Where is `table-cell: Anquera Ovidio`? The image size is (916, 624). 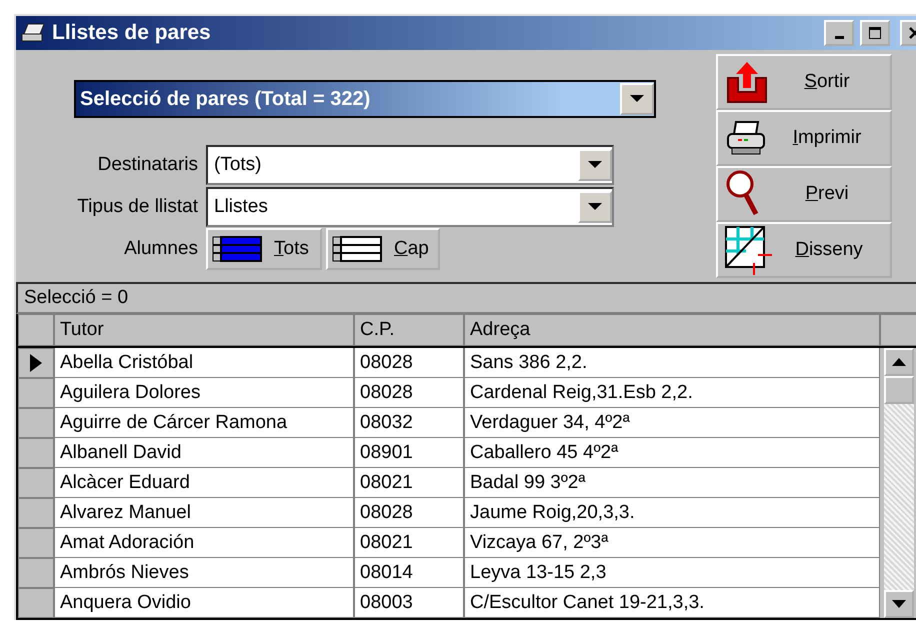
table-cell: Anquera Ovidio is located at coordinates (204, 603).